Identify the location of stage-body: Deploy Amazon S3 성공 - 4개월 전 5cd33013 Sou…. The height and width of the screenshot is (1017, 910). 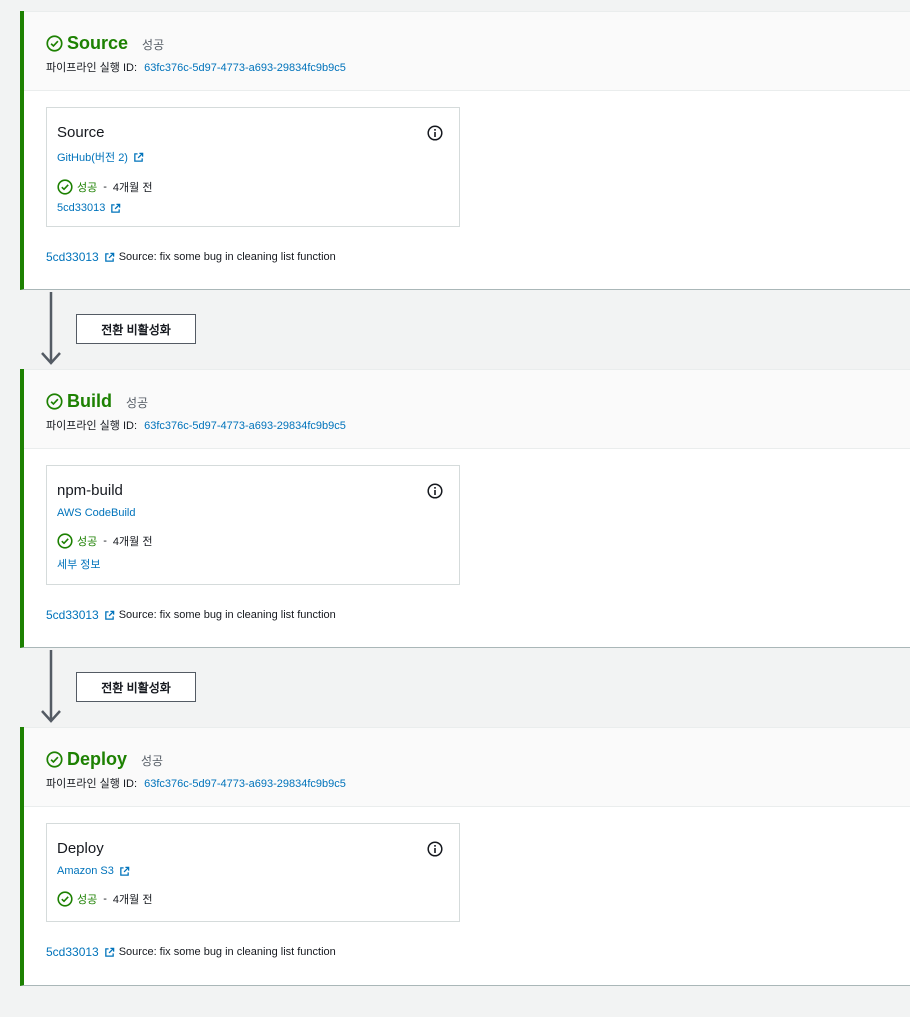
(467, 883).